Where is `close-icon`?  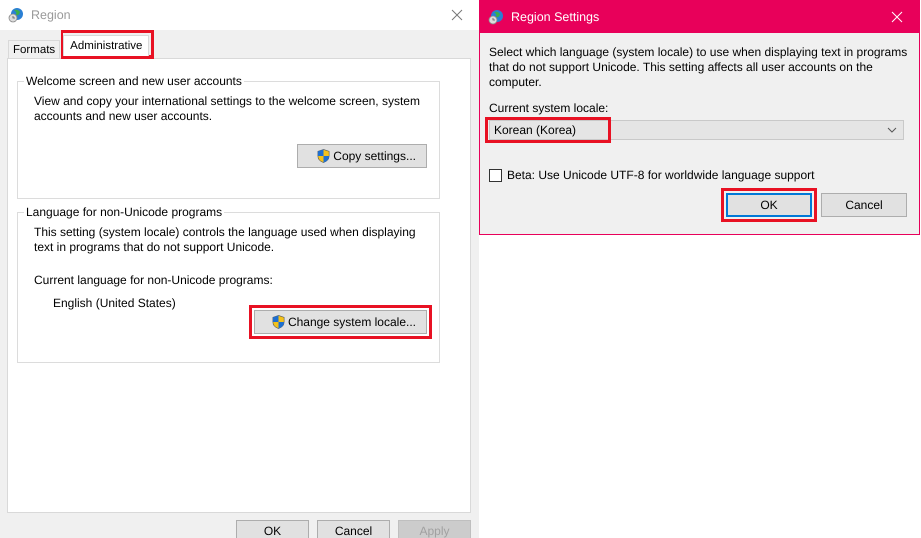
close-icon is located at coordinates (457, 15).